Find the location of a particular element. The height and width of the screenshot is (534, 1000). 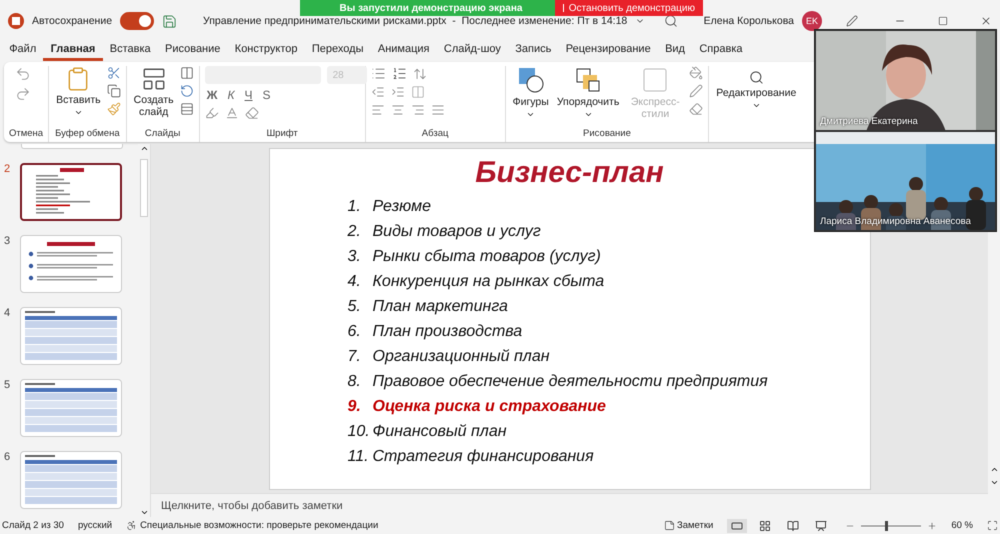

align-left-icon is located at coordinates (377, 110).